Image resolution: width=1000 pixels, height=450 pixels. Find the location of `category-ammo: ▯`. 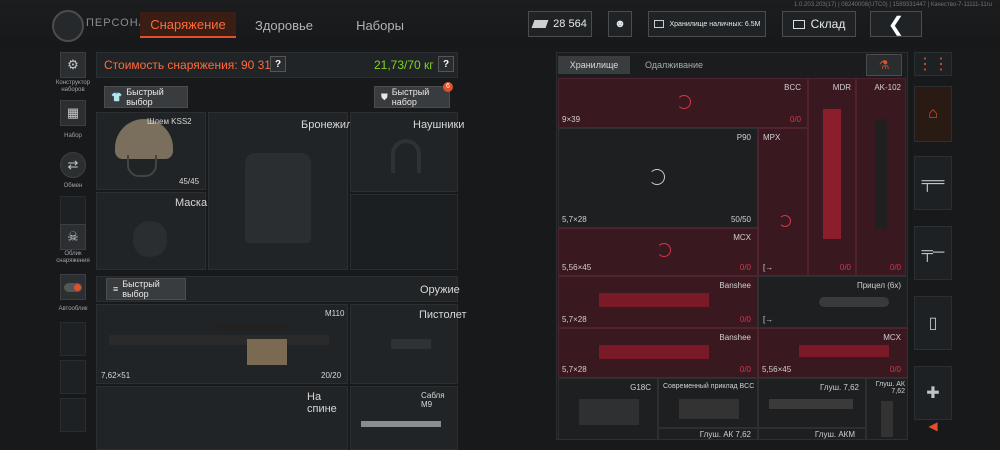

category-ammo: ▯ is located at coordinates (933, 323).